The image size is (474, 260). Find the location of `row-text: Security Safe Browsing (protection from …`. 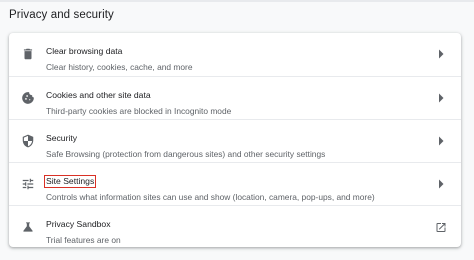

row-text: Security Safe Browsing (protection from … is located at coordinates (233, 144).